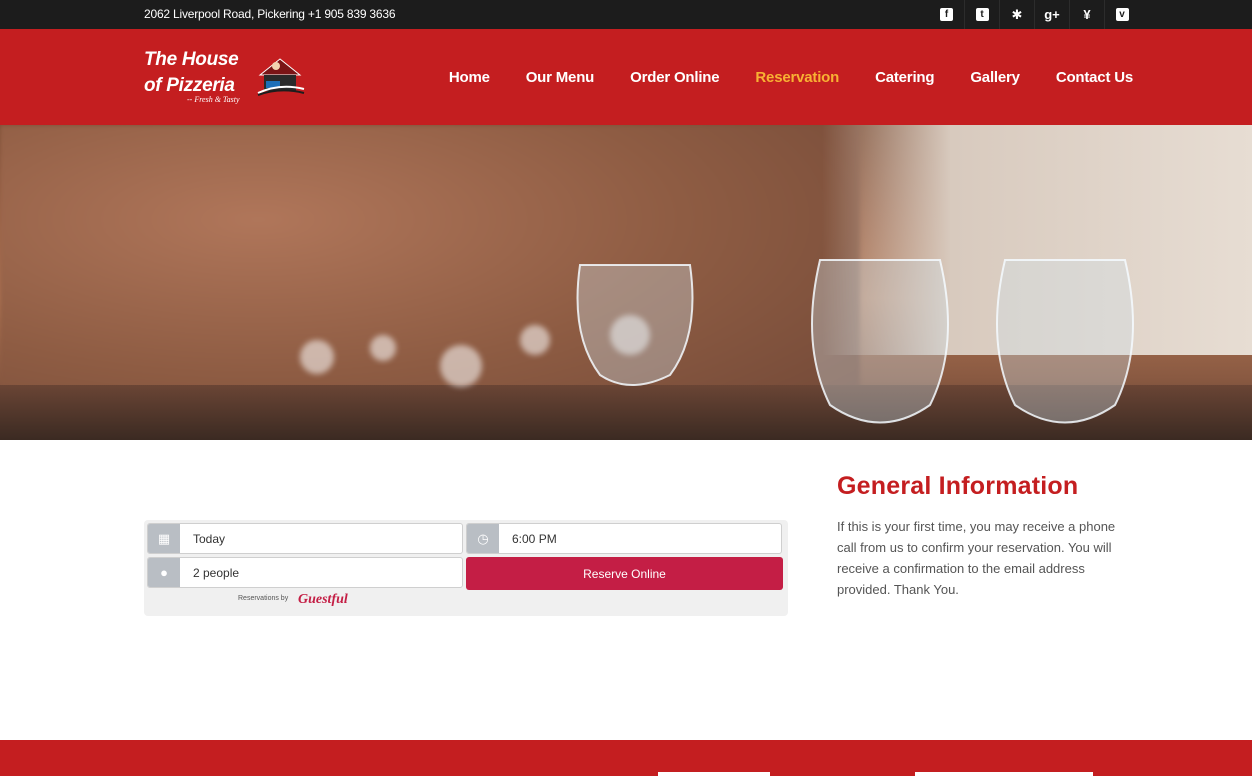 Image resolution: width=1252 pixels, height=776 pixels. I want to click on nav-our-menu: Our Menu, so click(560, 77).